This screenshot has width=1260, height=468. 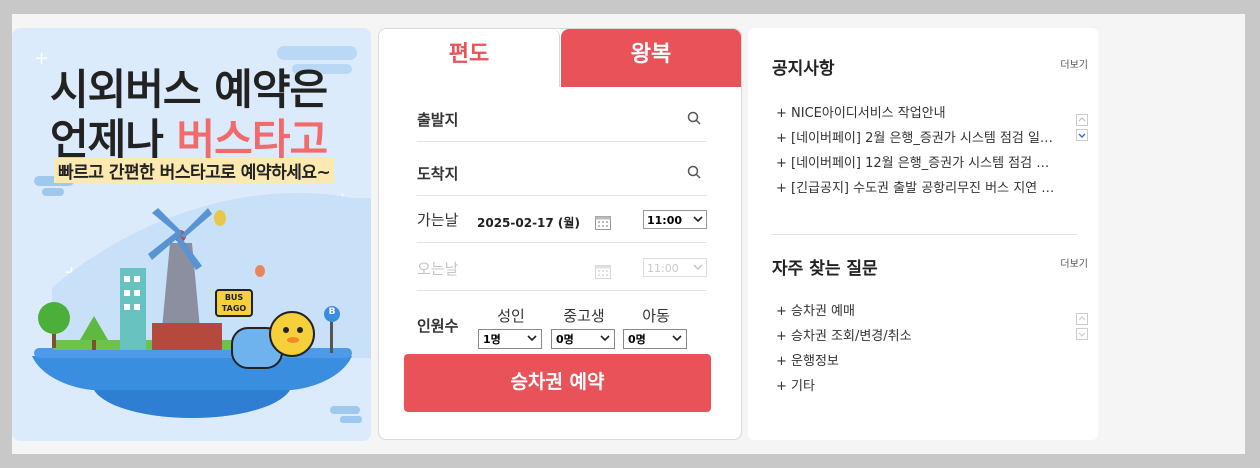 I want to click on faq-scroll-down-icon, so click(x=1082, y=334).